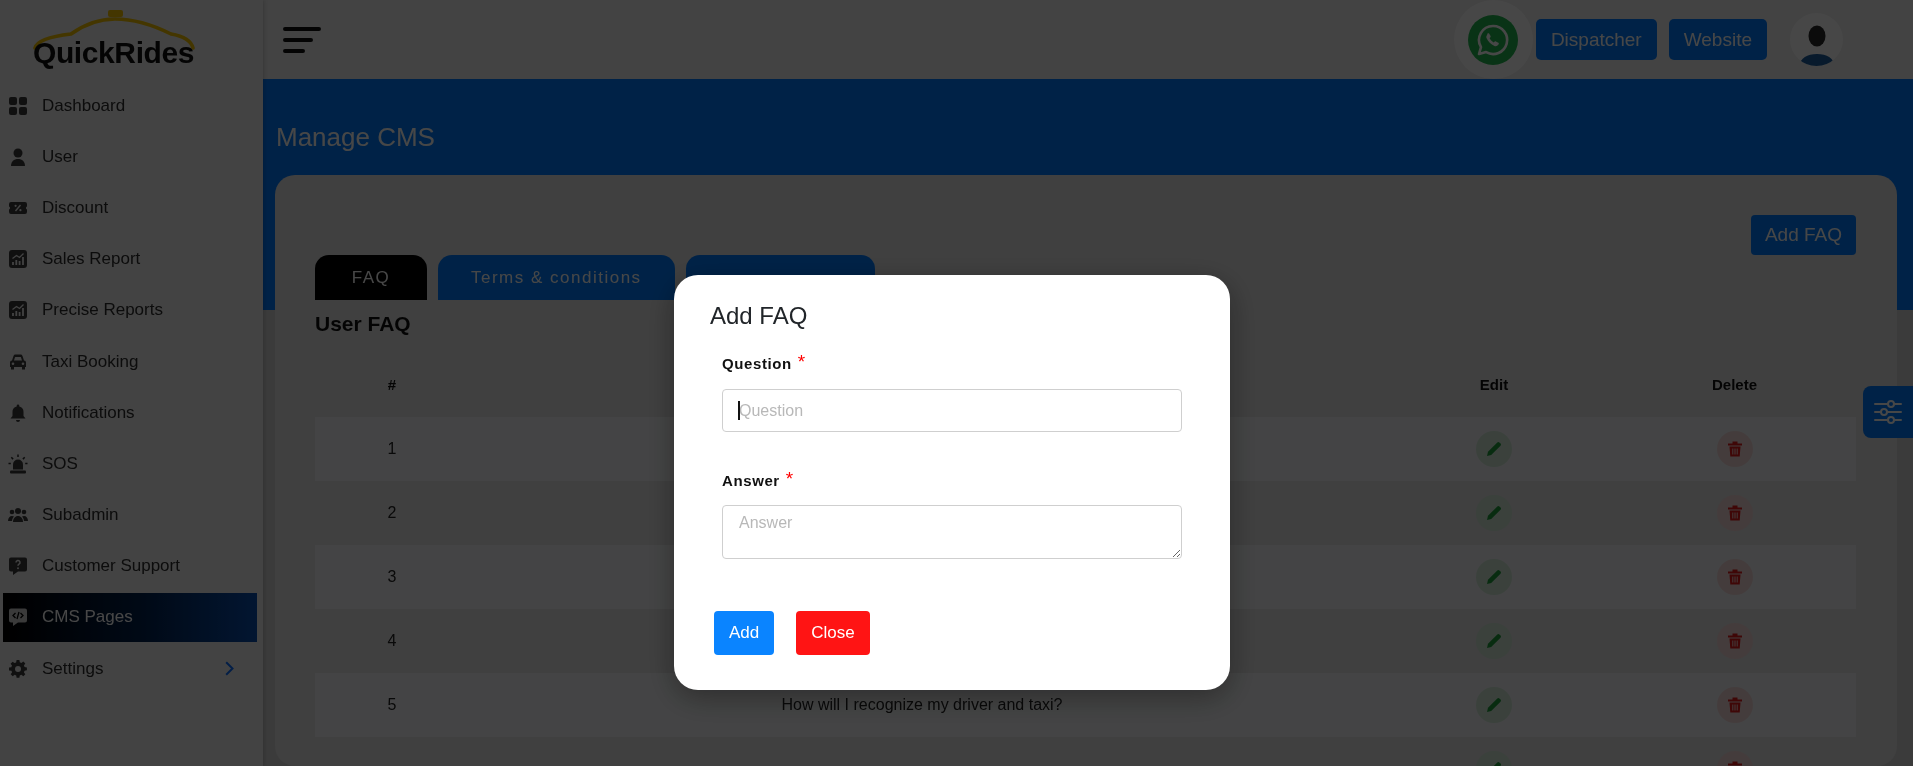 The image size is (1913, 766). I want to click on field-label: Question, so click(757, 364).